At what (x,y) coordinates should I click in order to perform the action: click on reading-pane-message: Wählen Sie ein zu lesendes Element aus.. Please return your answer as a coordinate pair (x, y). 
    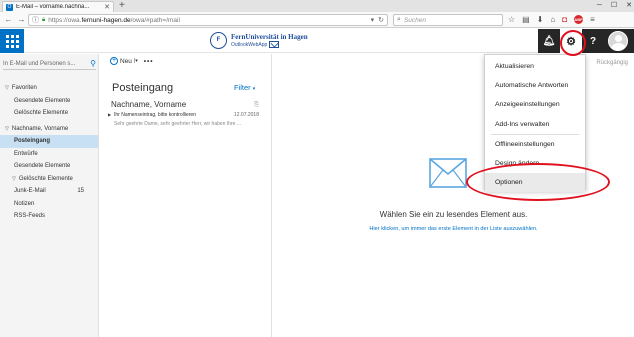
    Looking at the image, I should click on (453, 214).